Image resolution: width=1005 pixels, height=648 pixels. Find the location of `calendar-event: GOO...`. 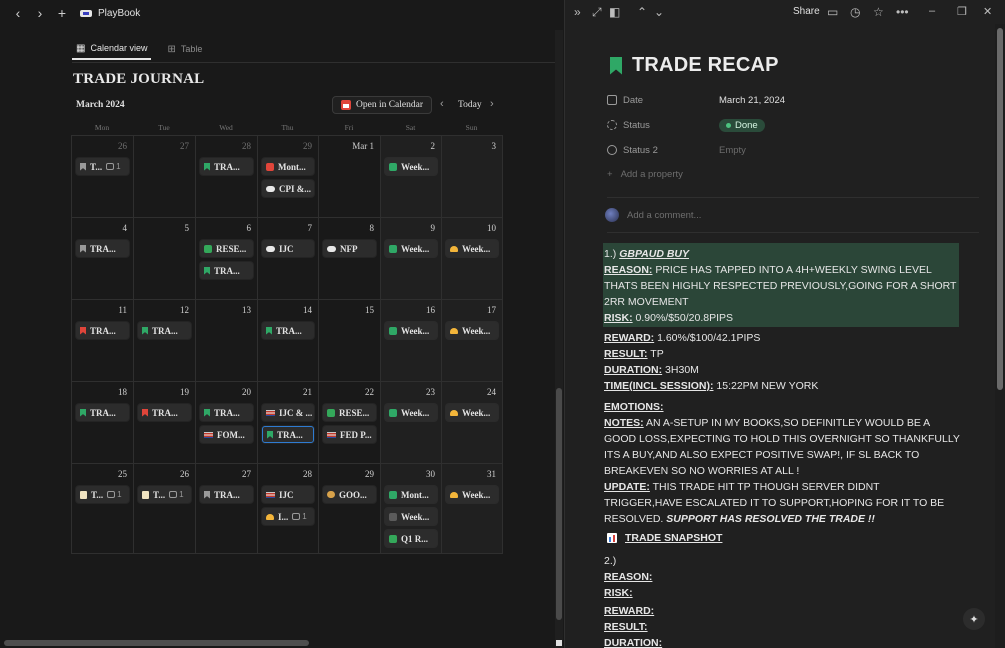

calendar-event: GOO... is located at coordinates (349, 494).